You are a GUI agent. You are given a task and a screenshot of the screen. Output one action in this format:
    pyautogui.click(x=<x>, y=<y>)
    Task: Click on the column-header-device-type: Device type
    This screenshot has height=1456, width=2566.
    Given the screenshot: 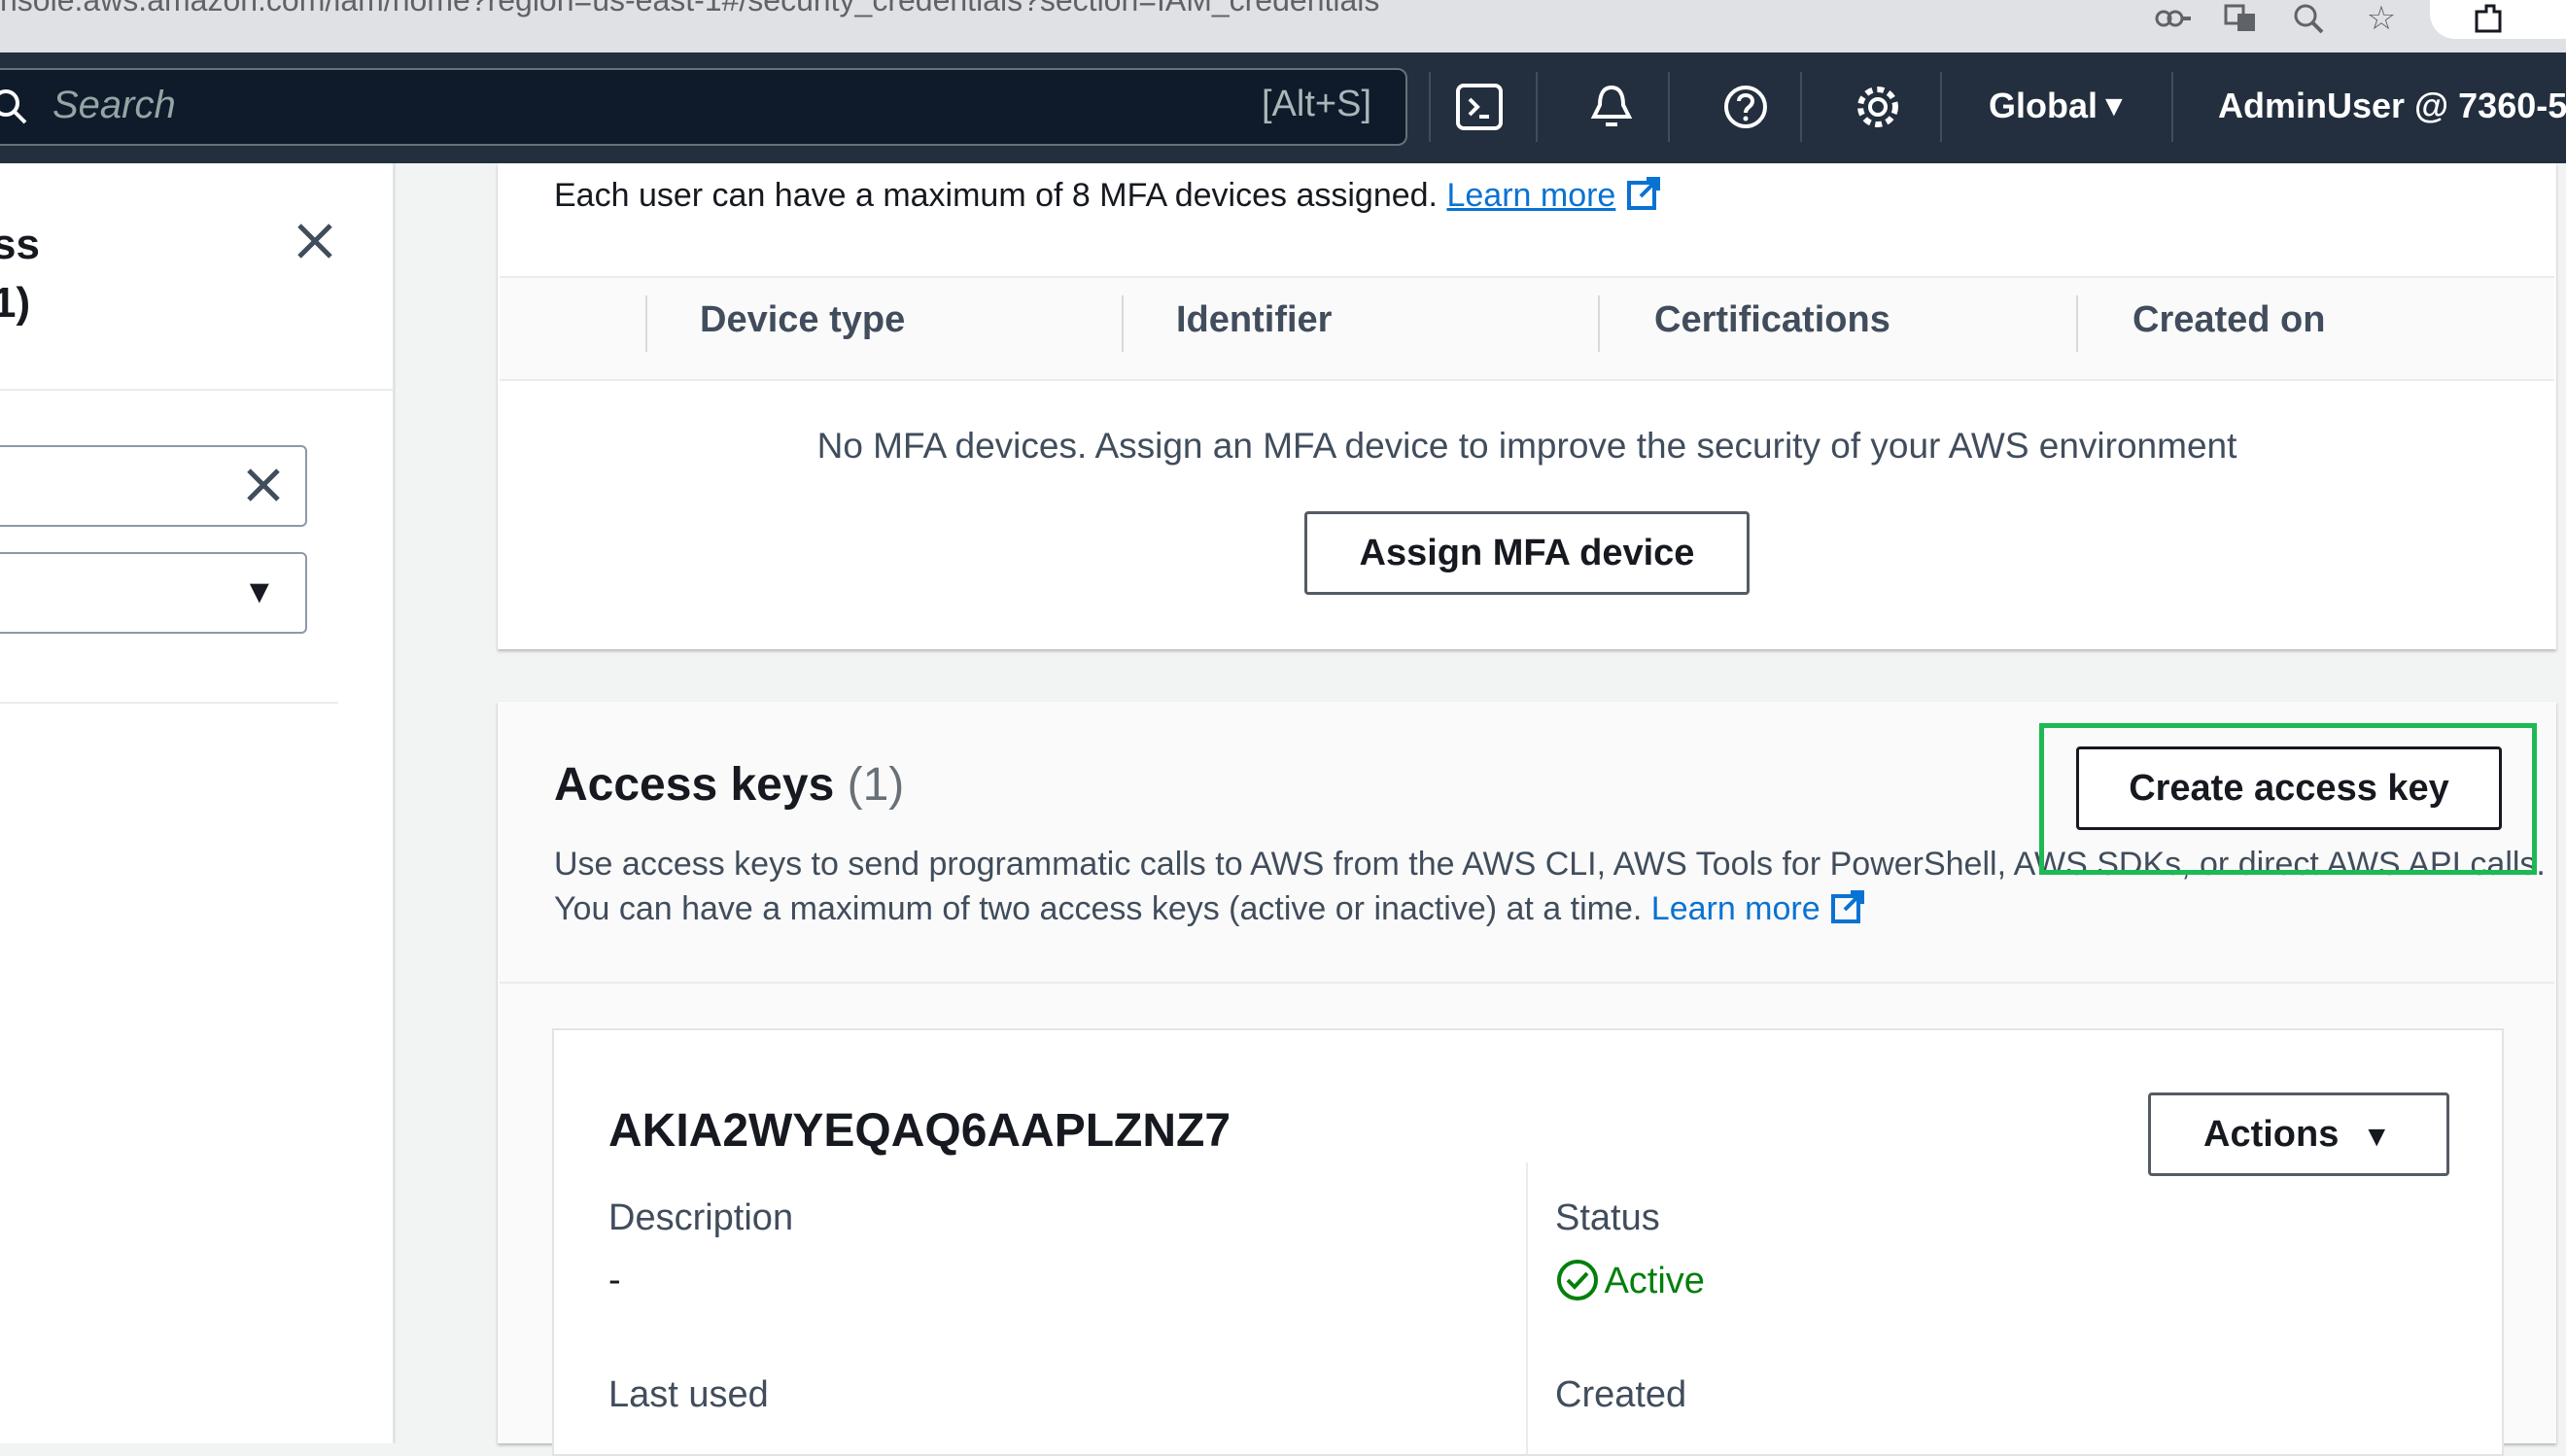 What is the action you would take?
    pyautogui.click(x=803, y=320)
    